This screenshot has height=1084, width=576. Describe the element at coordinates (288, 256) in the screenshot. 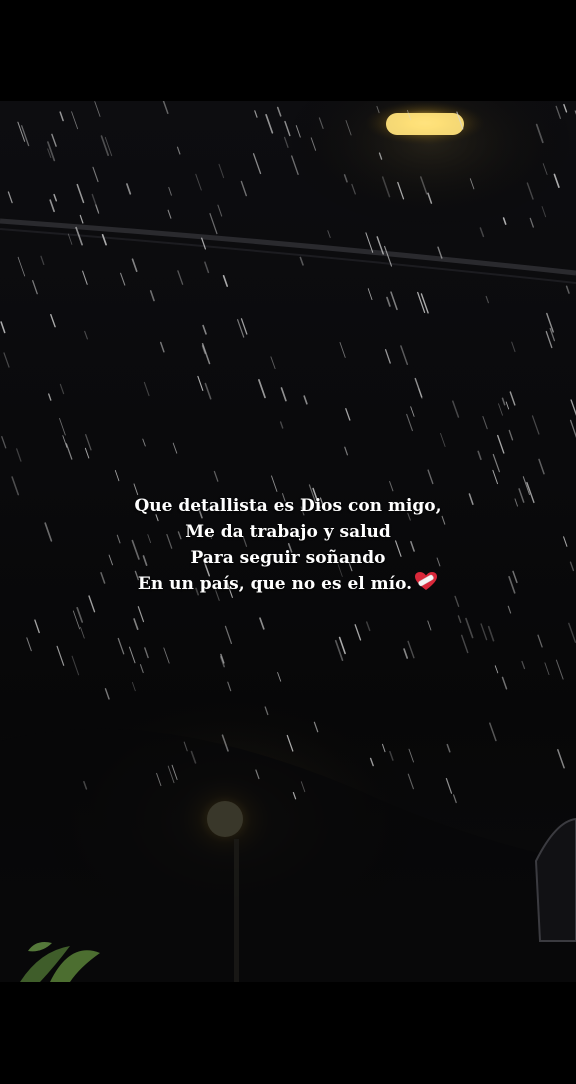

I see `power-line-secondary` at that location.